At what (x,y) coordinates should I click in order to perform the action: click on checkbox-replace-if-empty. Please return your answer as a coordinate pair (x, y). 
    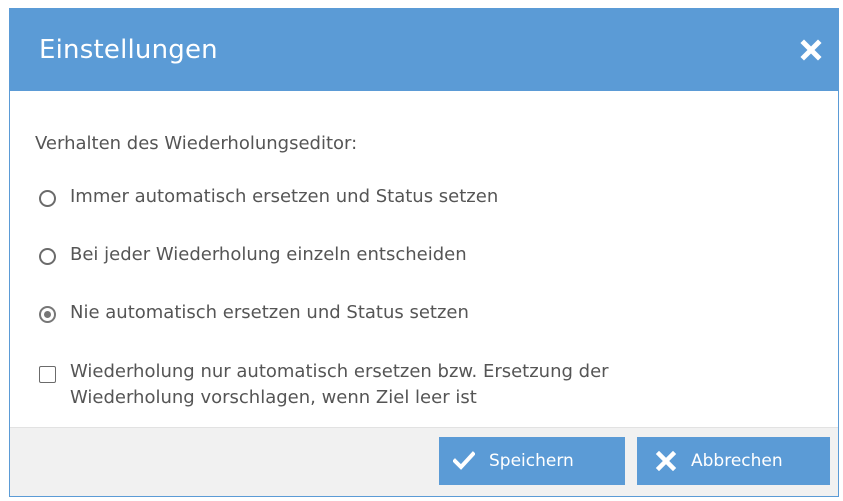
    Looking at the image, I should click on (47, 374).